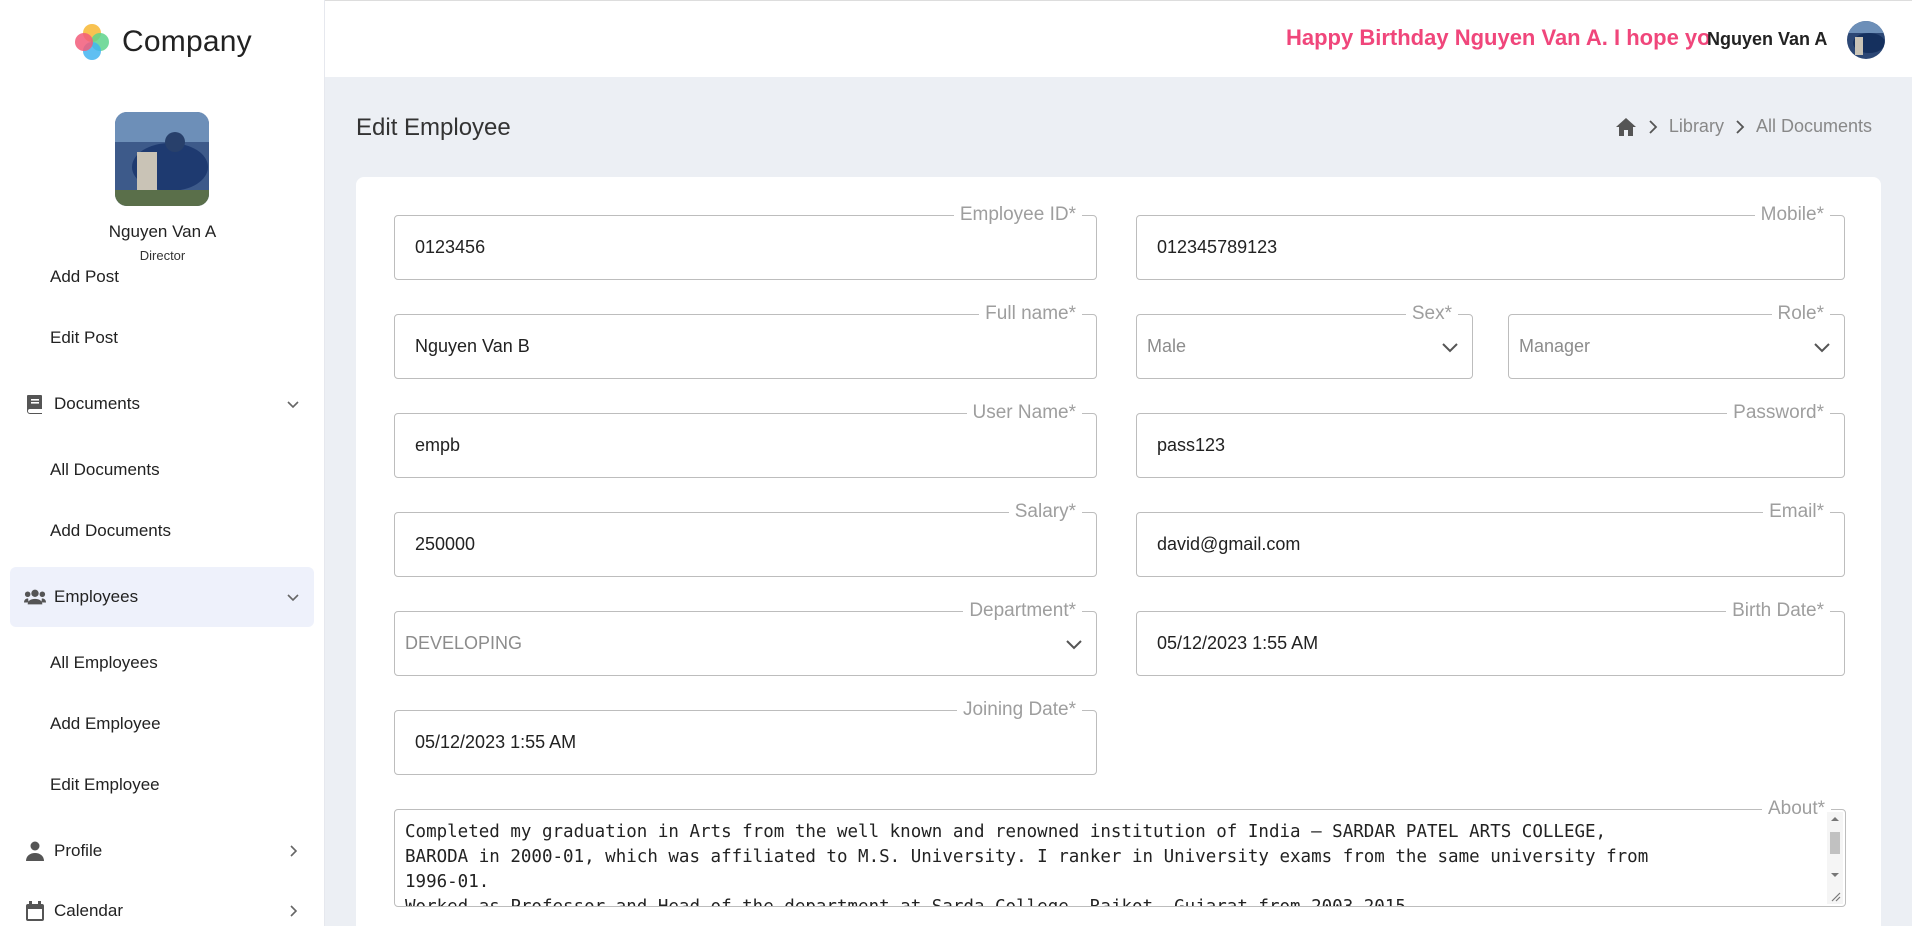 The height and width of the screenshot is (926, 1912). Describe the element at coordinates (1498, 37) in the screenshot. I see `ticker-text: Happy Birthday Nguyen Van A. I hope yo` at that location.